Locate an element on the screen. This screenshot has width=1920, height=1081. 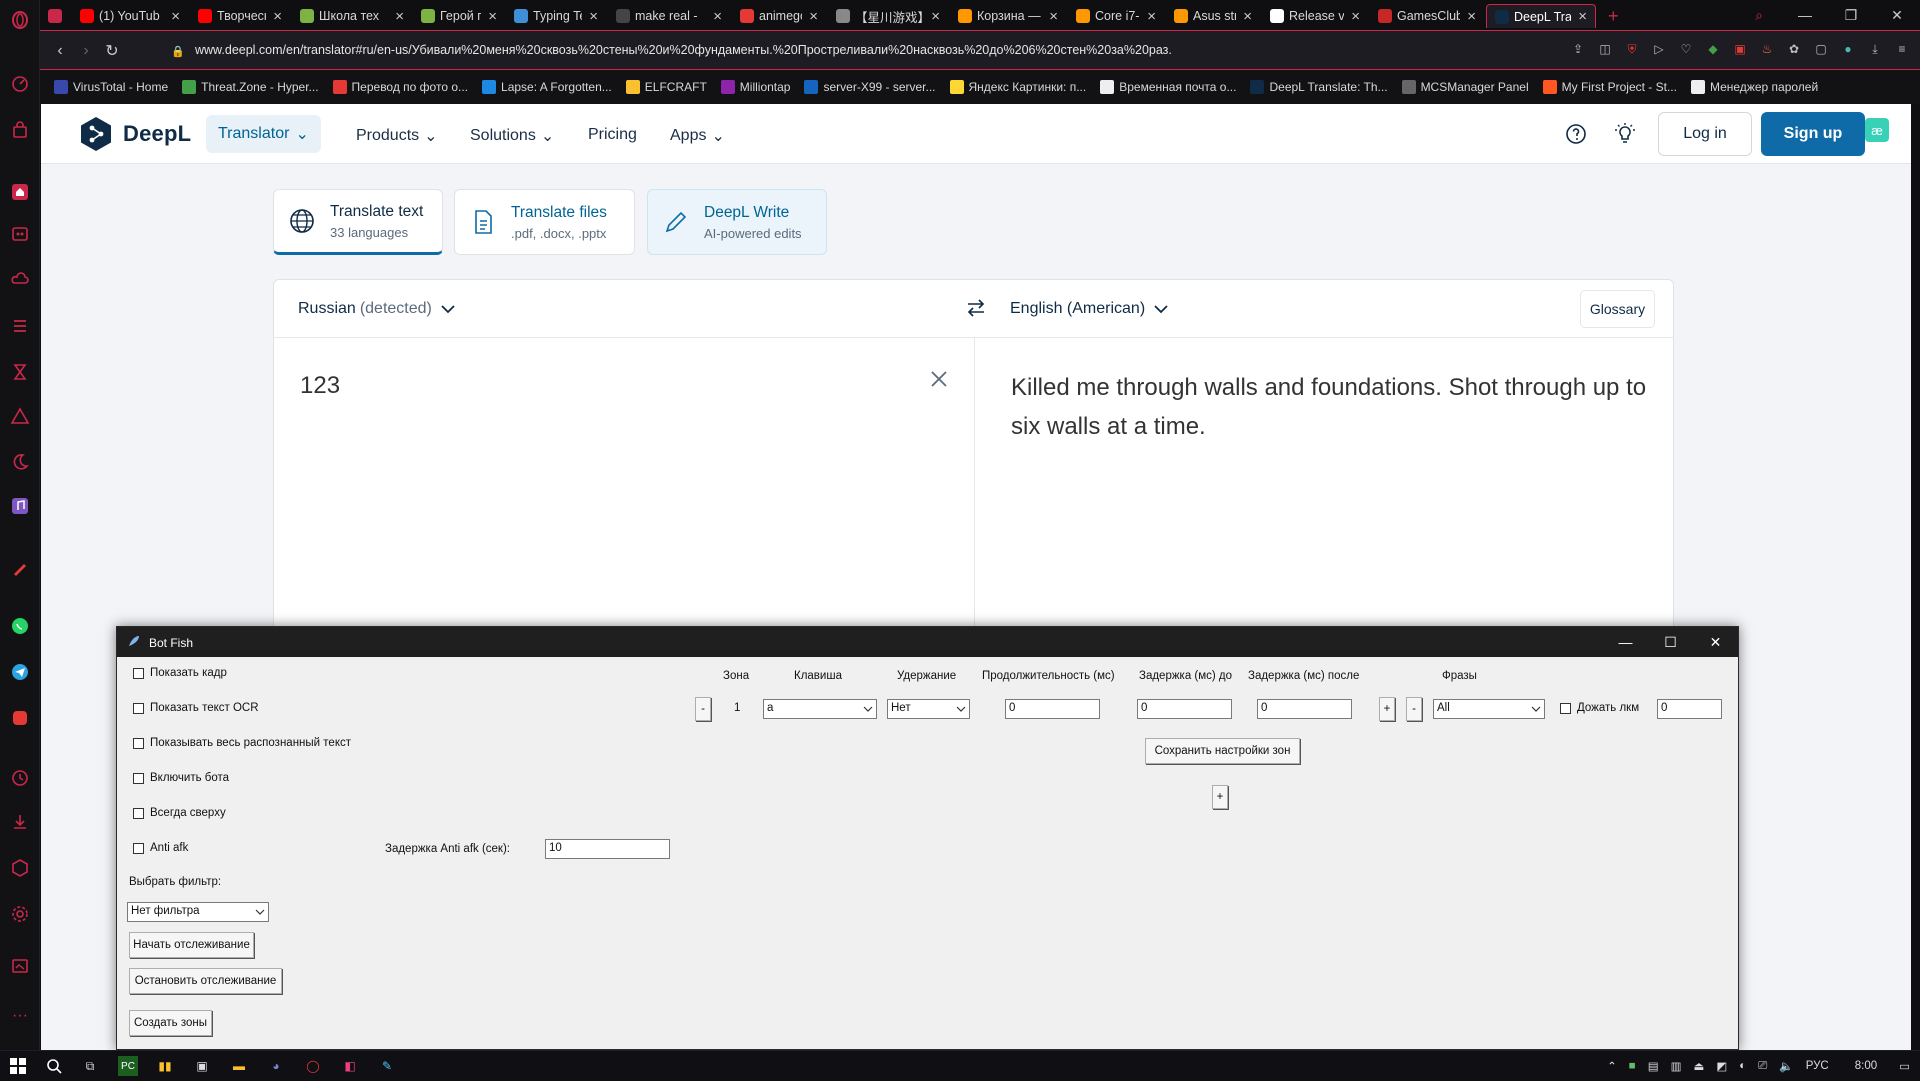
share-icon: ⇪ is located at coordinates (1578, 49).